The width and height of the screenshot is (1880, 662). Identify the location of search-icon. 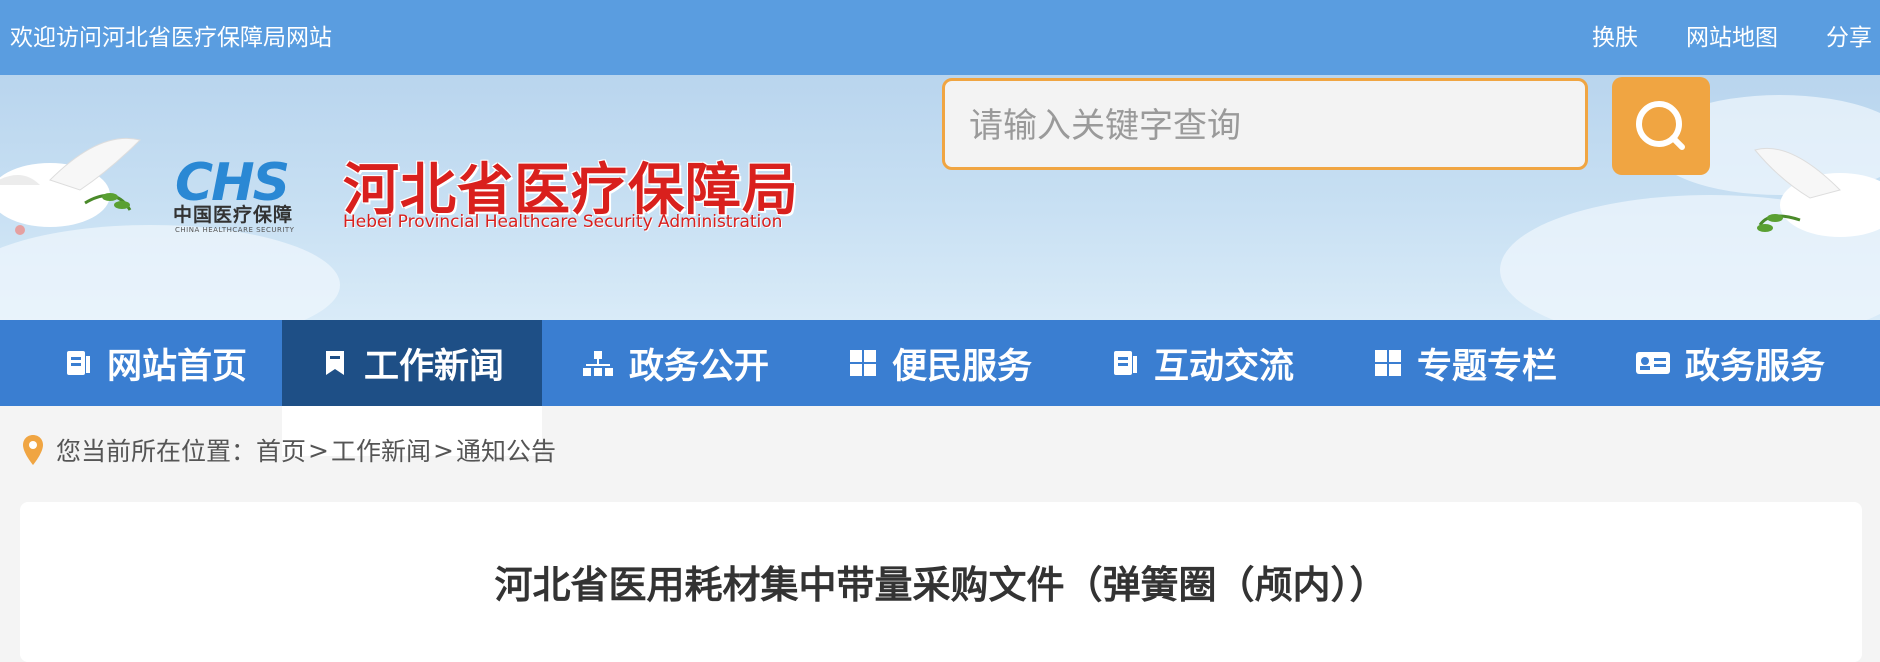
(1660, 125).